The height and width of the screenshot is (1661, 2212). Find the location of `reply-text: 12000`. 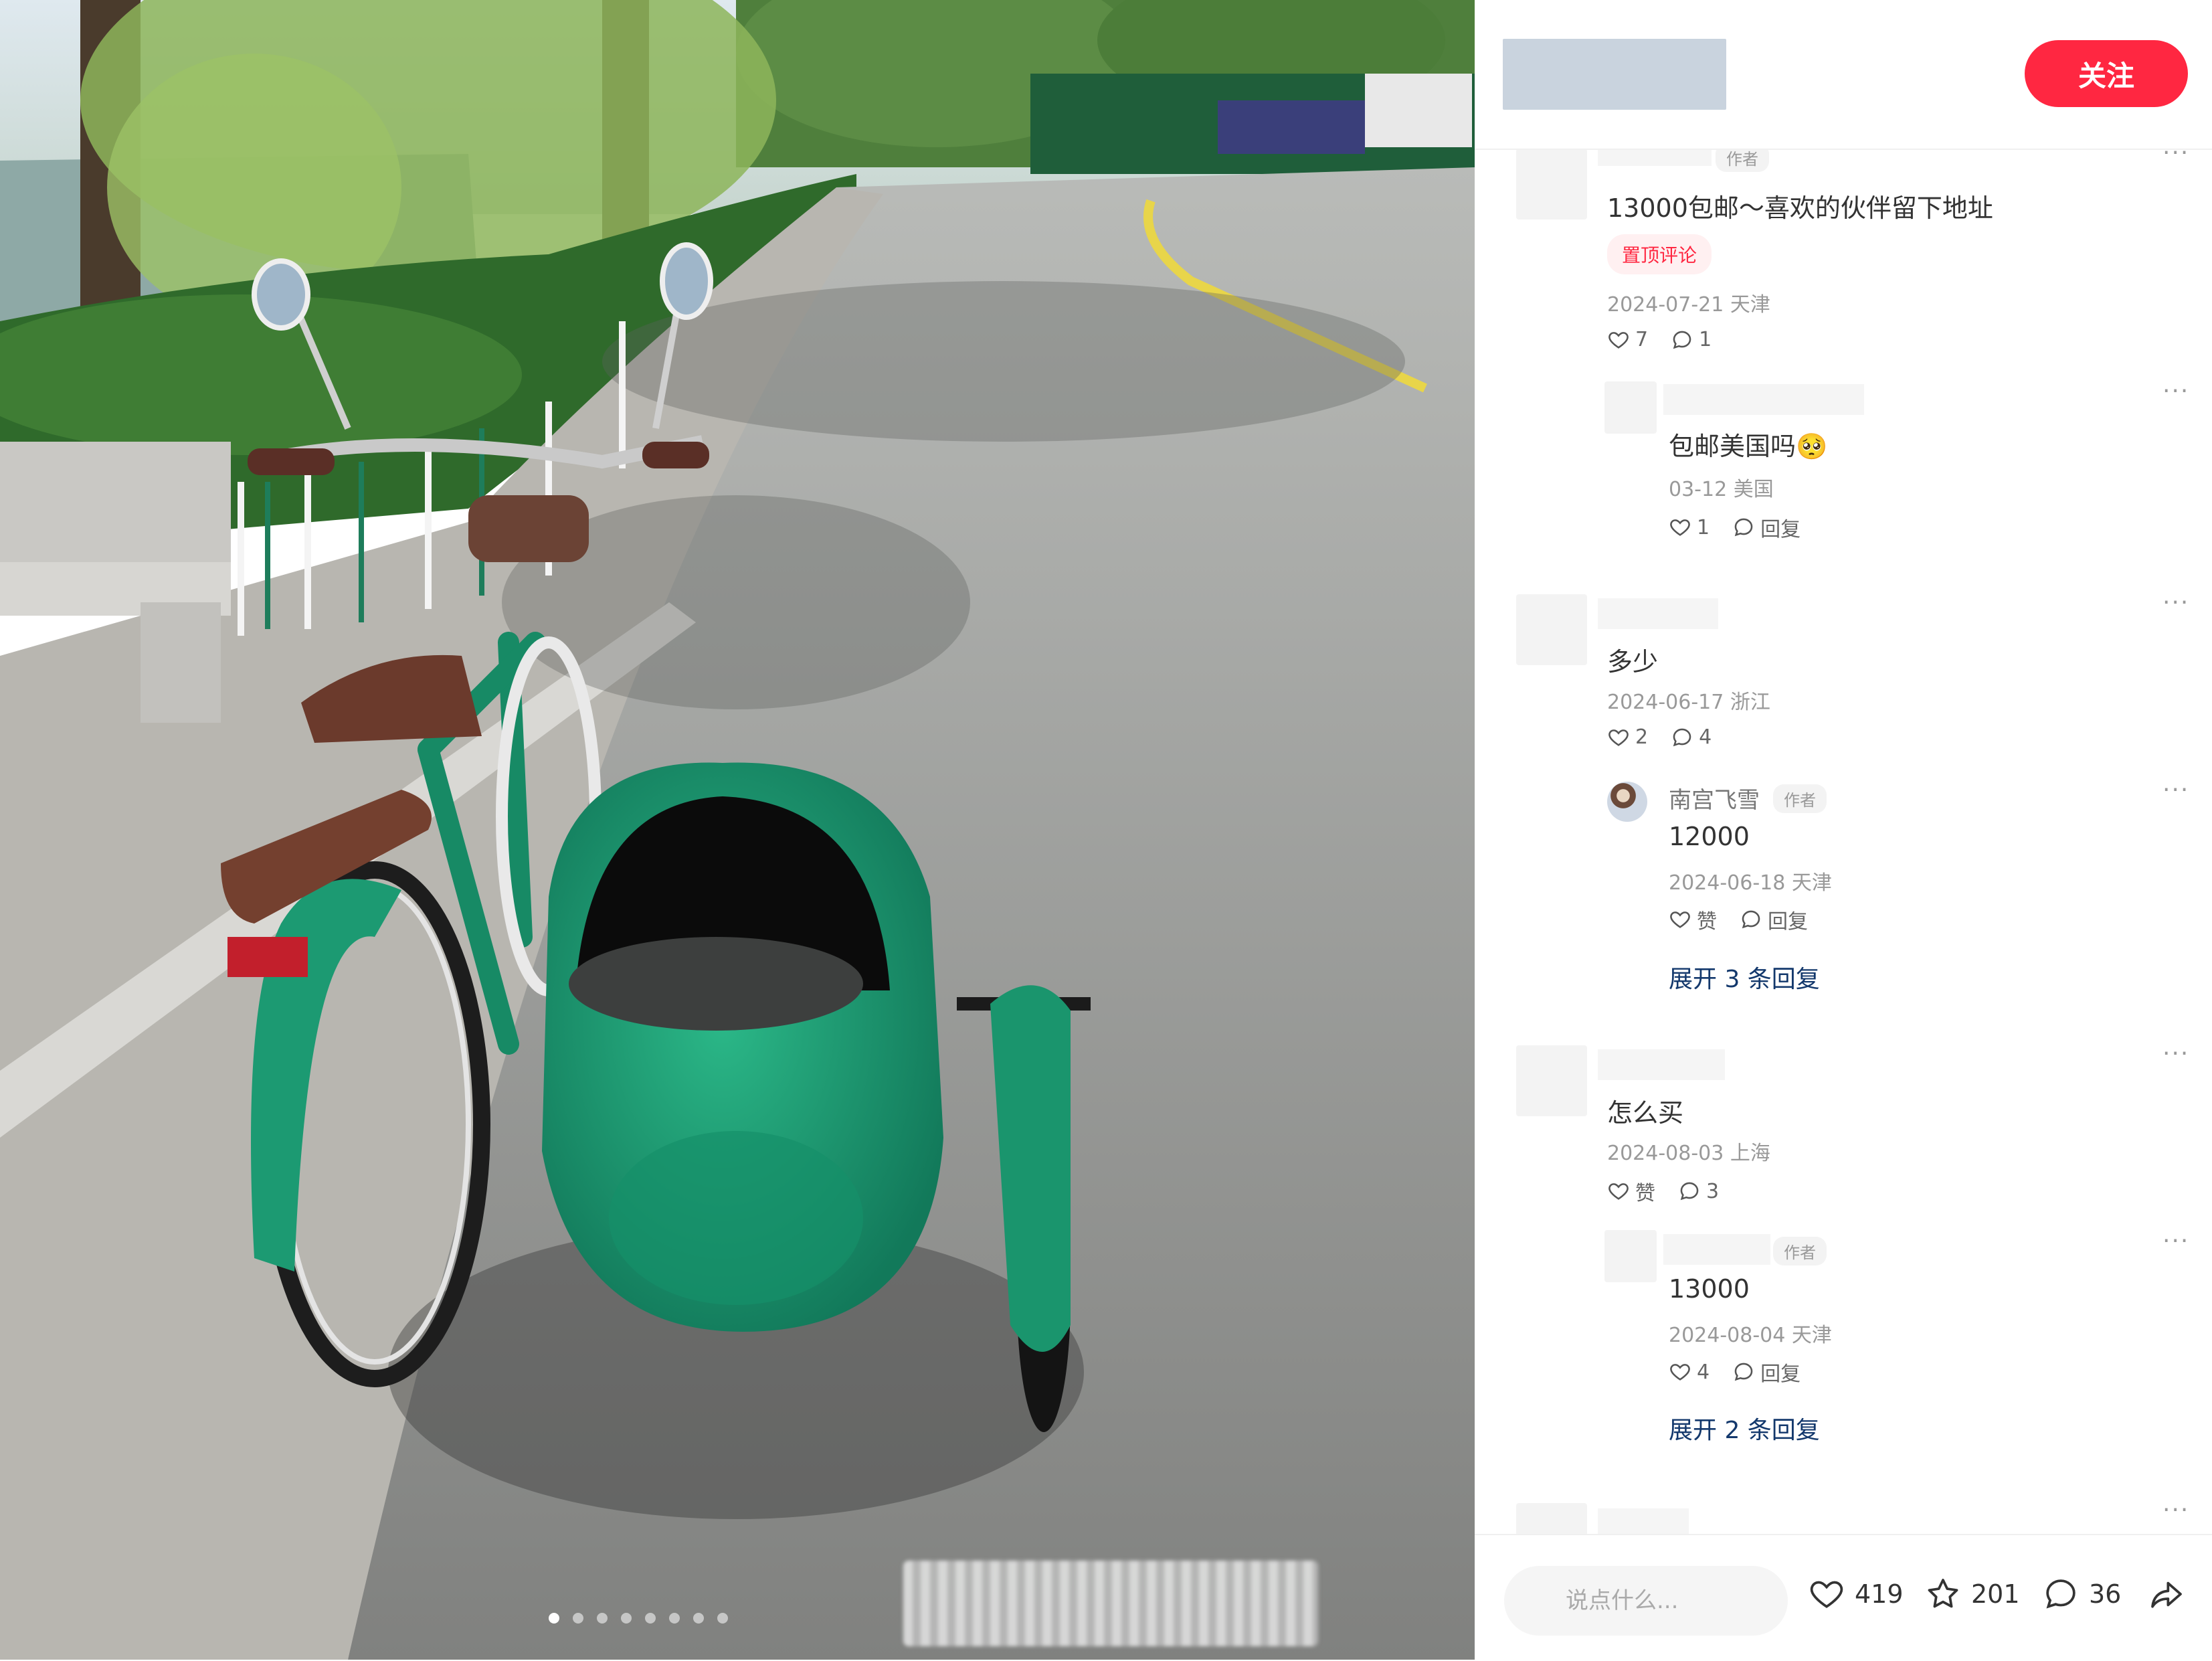

reply-text: 12000 is located at coordinates (1709, 837).